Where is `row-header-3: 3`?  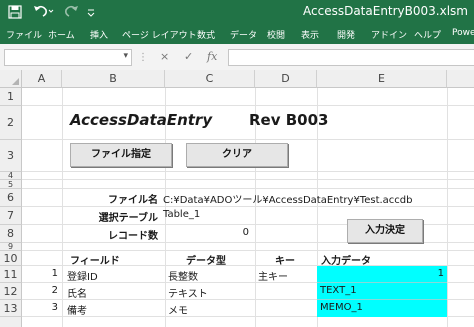 row-header-3: 3 is located at coordinates (11, 156).